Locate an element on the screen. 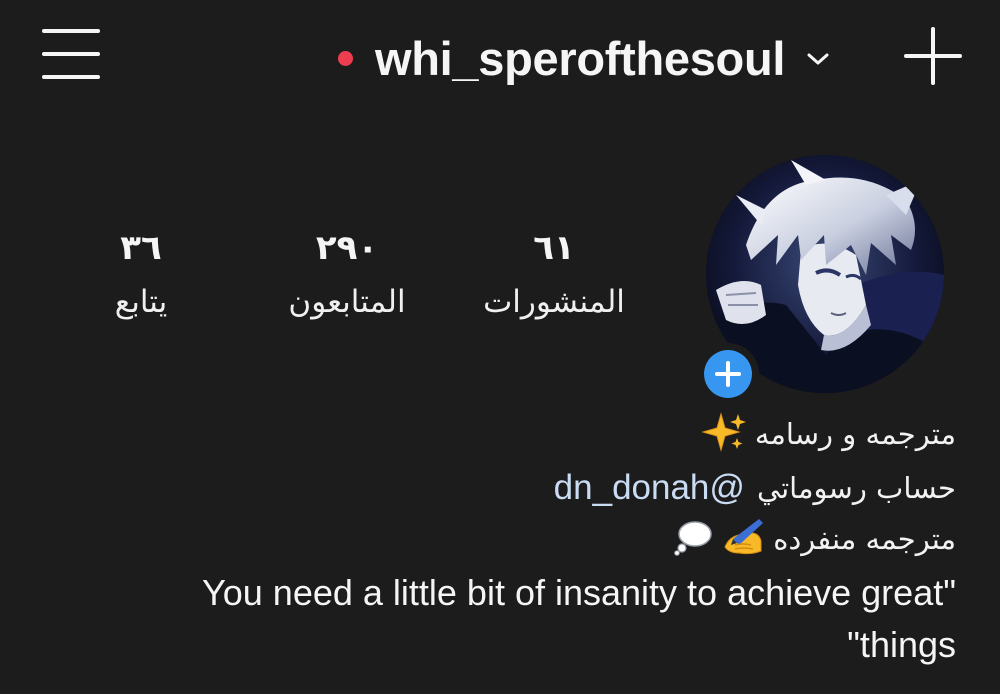  bio-line-3: مترجمه منفرده is located at coordinates (814, 539).